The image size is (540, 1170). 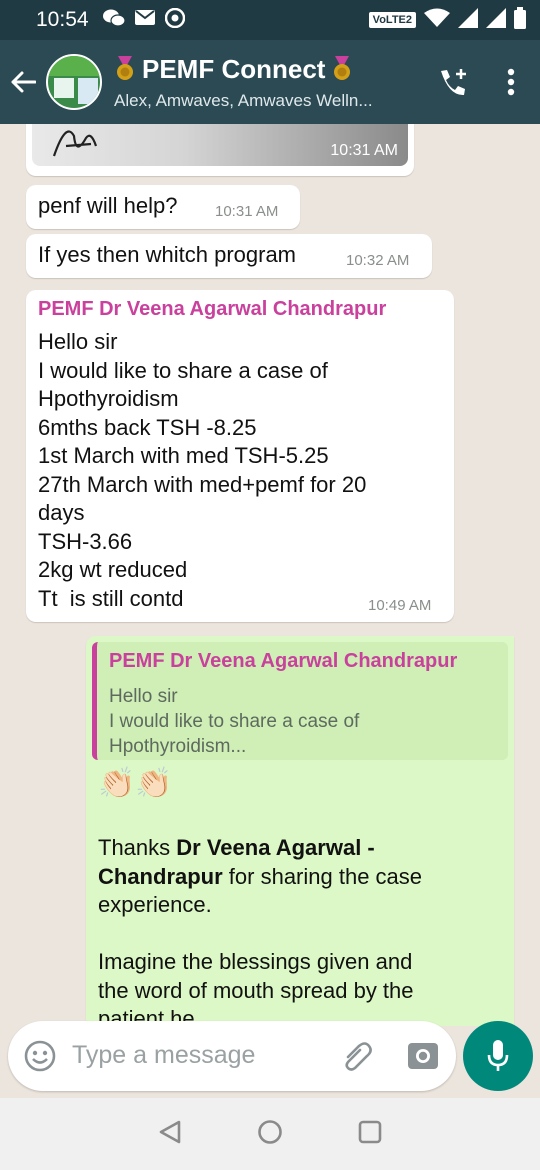 What do you see at coordinates (400, 605) in the screenshot?
I see `timestamp: 10:49 AM` at bounding box center [400, 605].